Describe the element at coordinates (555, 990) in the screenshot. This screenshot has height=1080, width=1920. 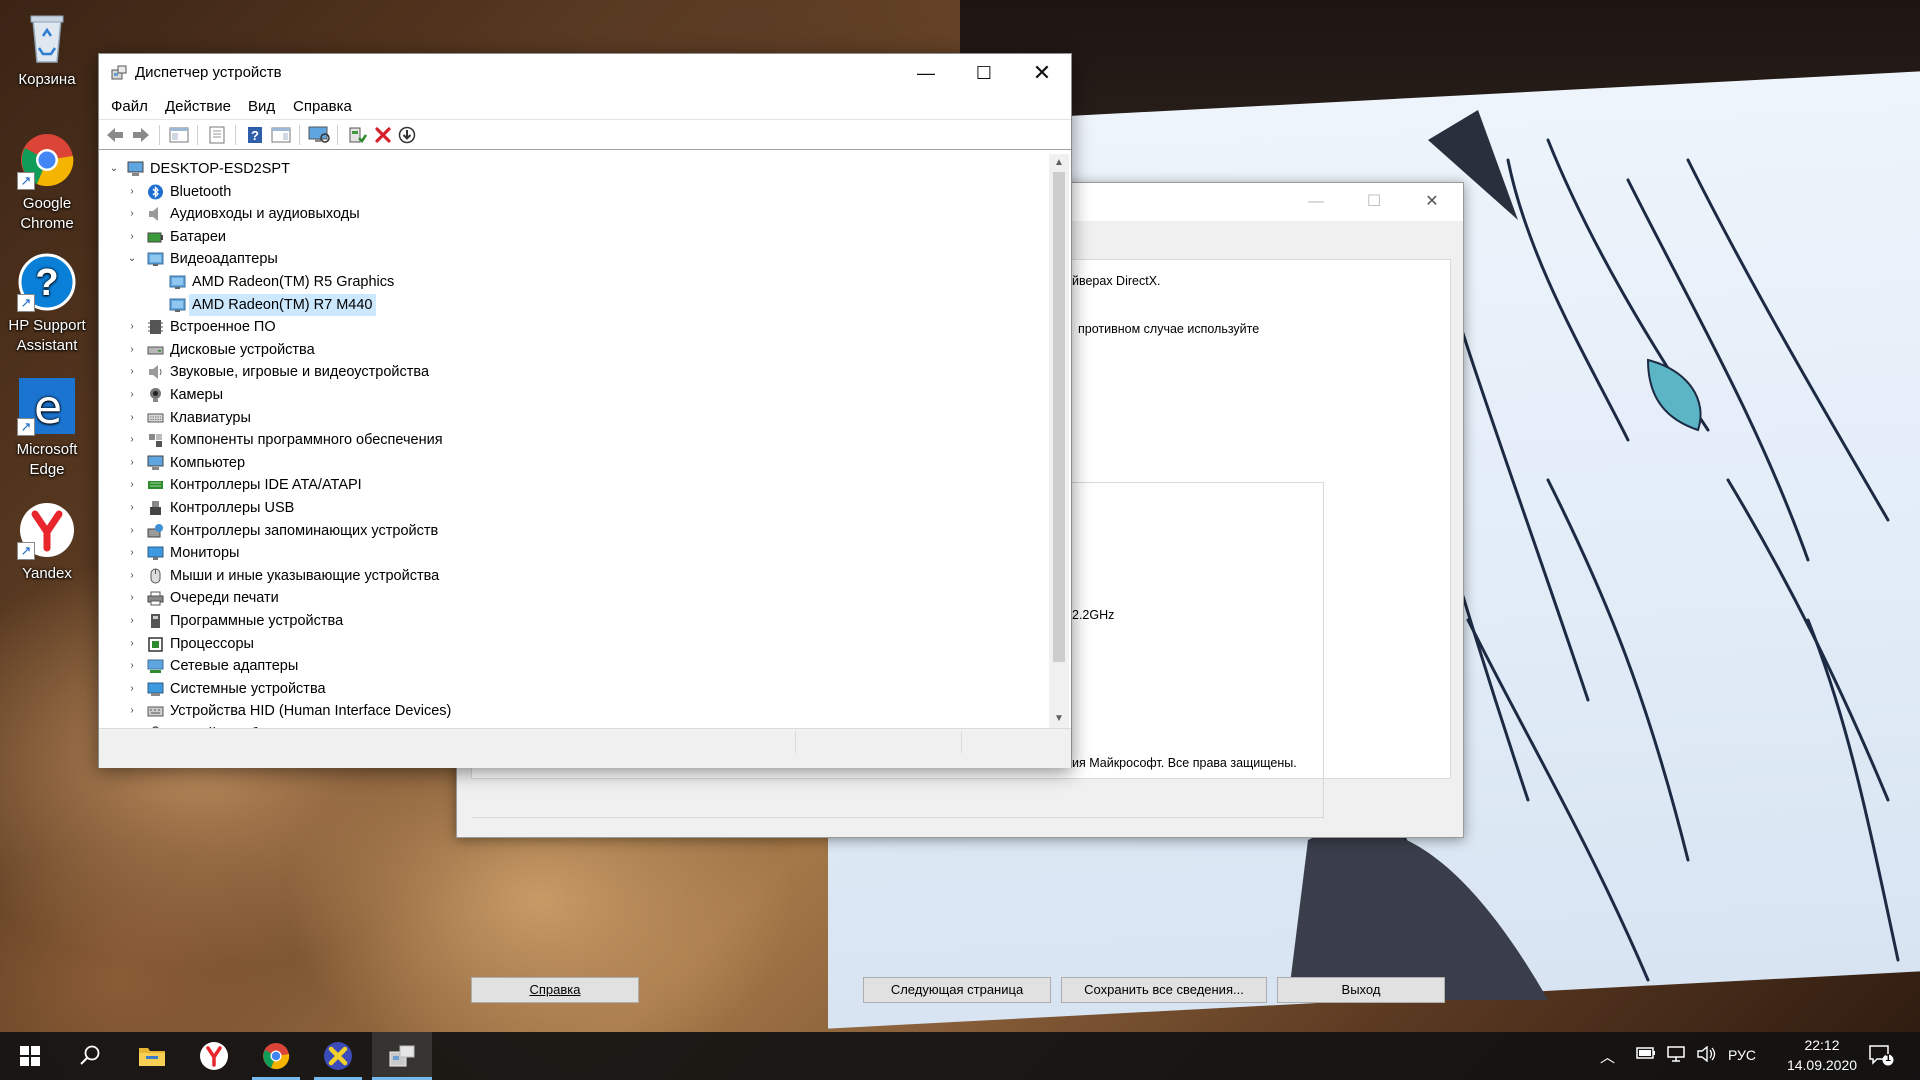
I see `dxdiag-help-button: Справка` at that location.